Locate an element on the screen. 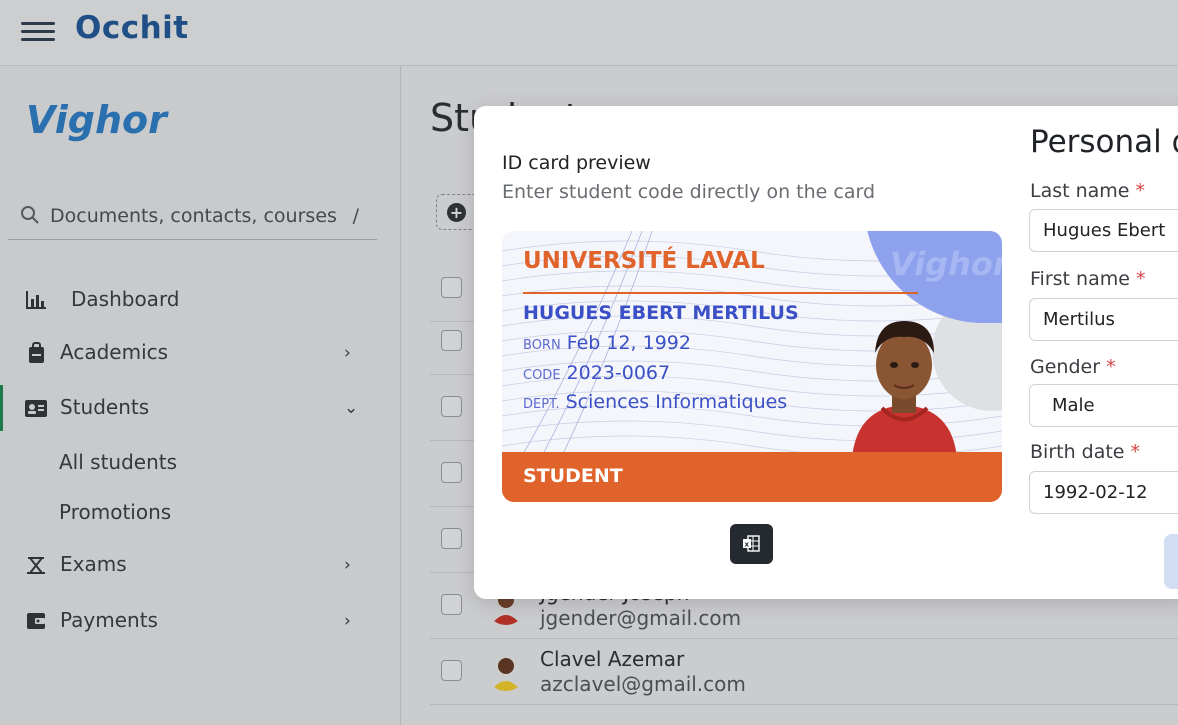 Image resolution: width=1178 pixels, height=725 pixels. bar-chart-icon is located at coordinates (36, 300).